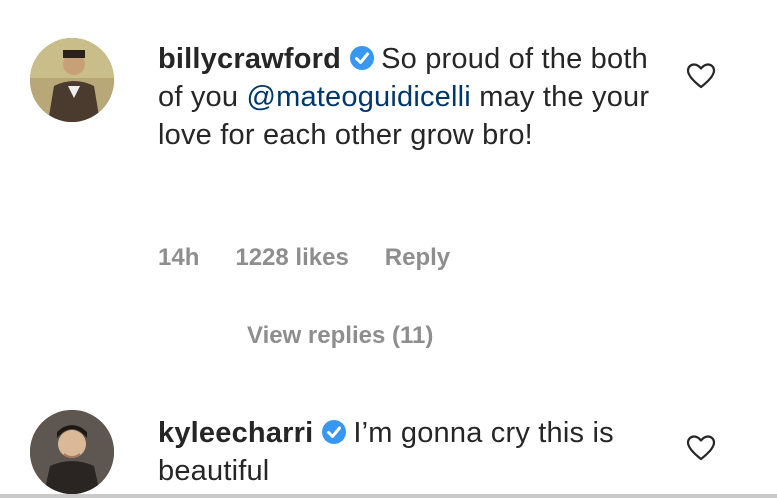  I want to click on mention-link: @mateoguidicelli, so click(358, 97).